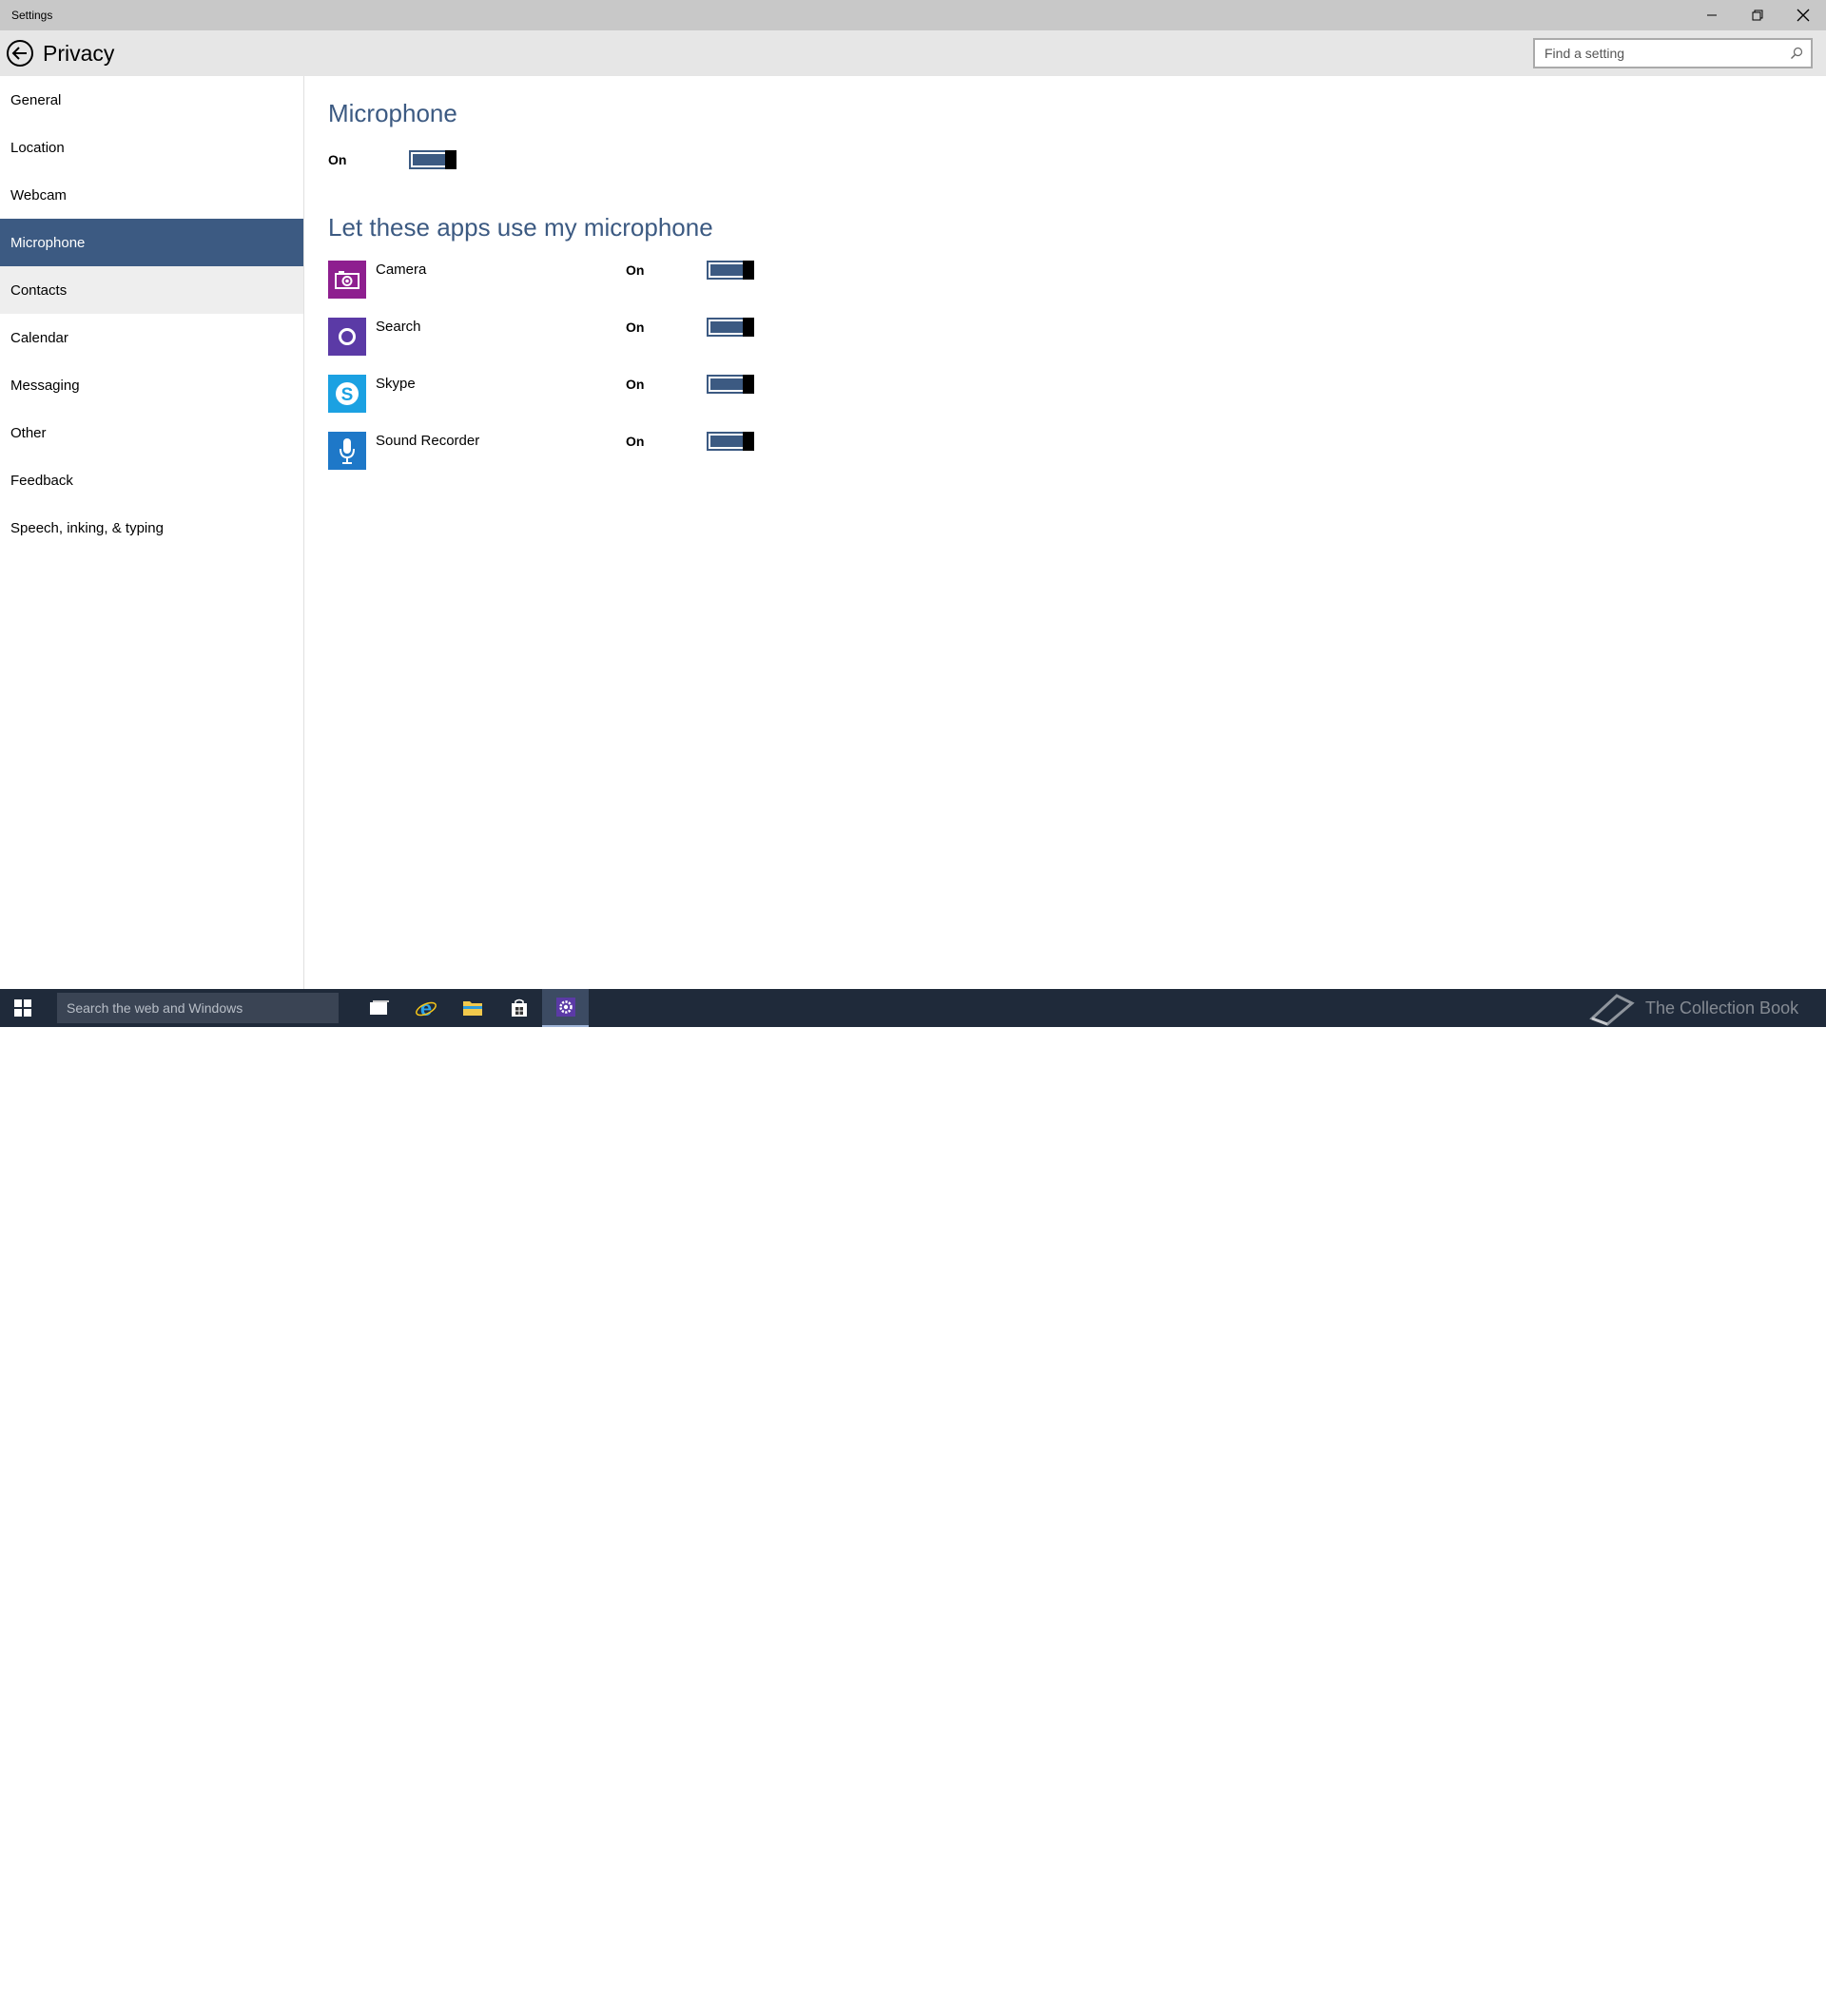 The image size is (1826, 2016). I want to click on skype-icon: S, so click(347, 393).